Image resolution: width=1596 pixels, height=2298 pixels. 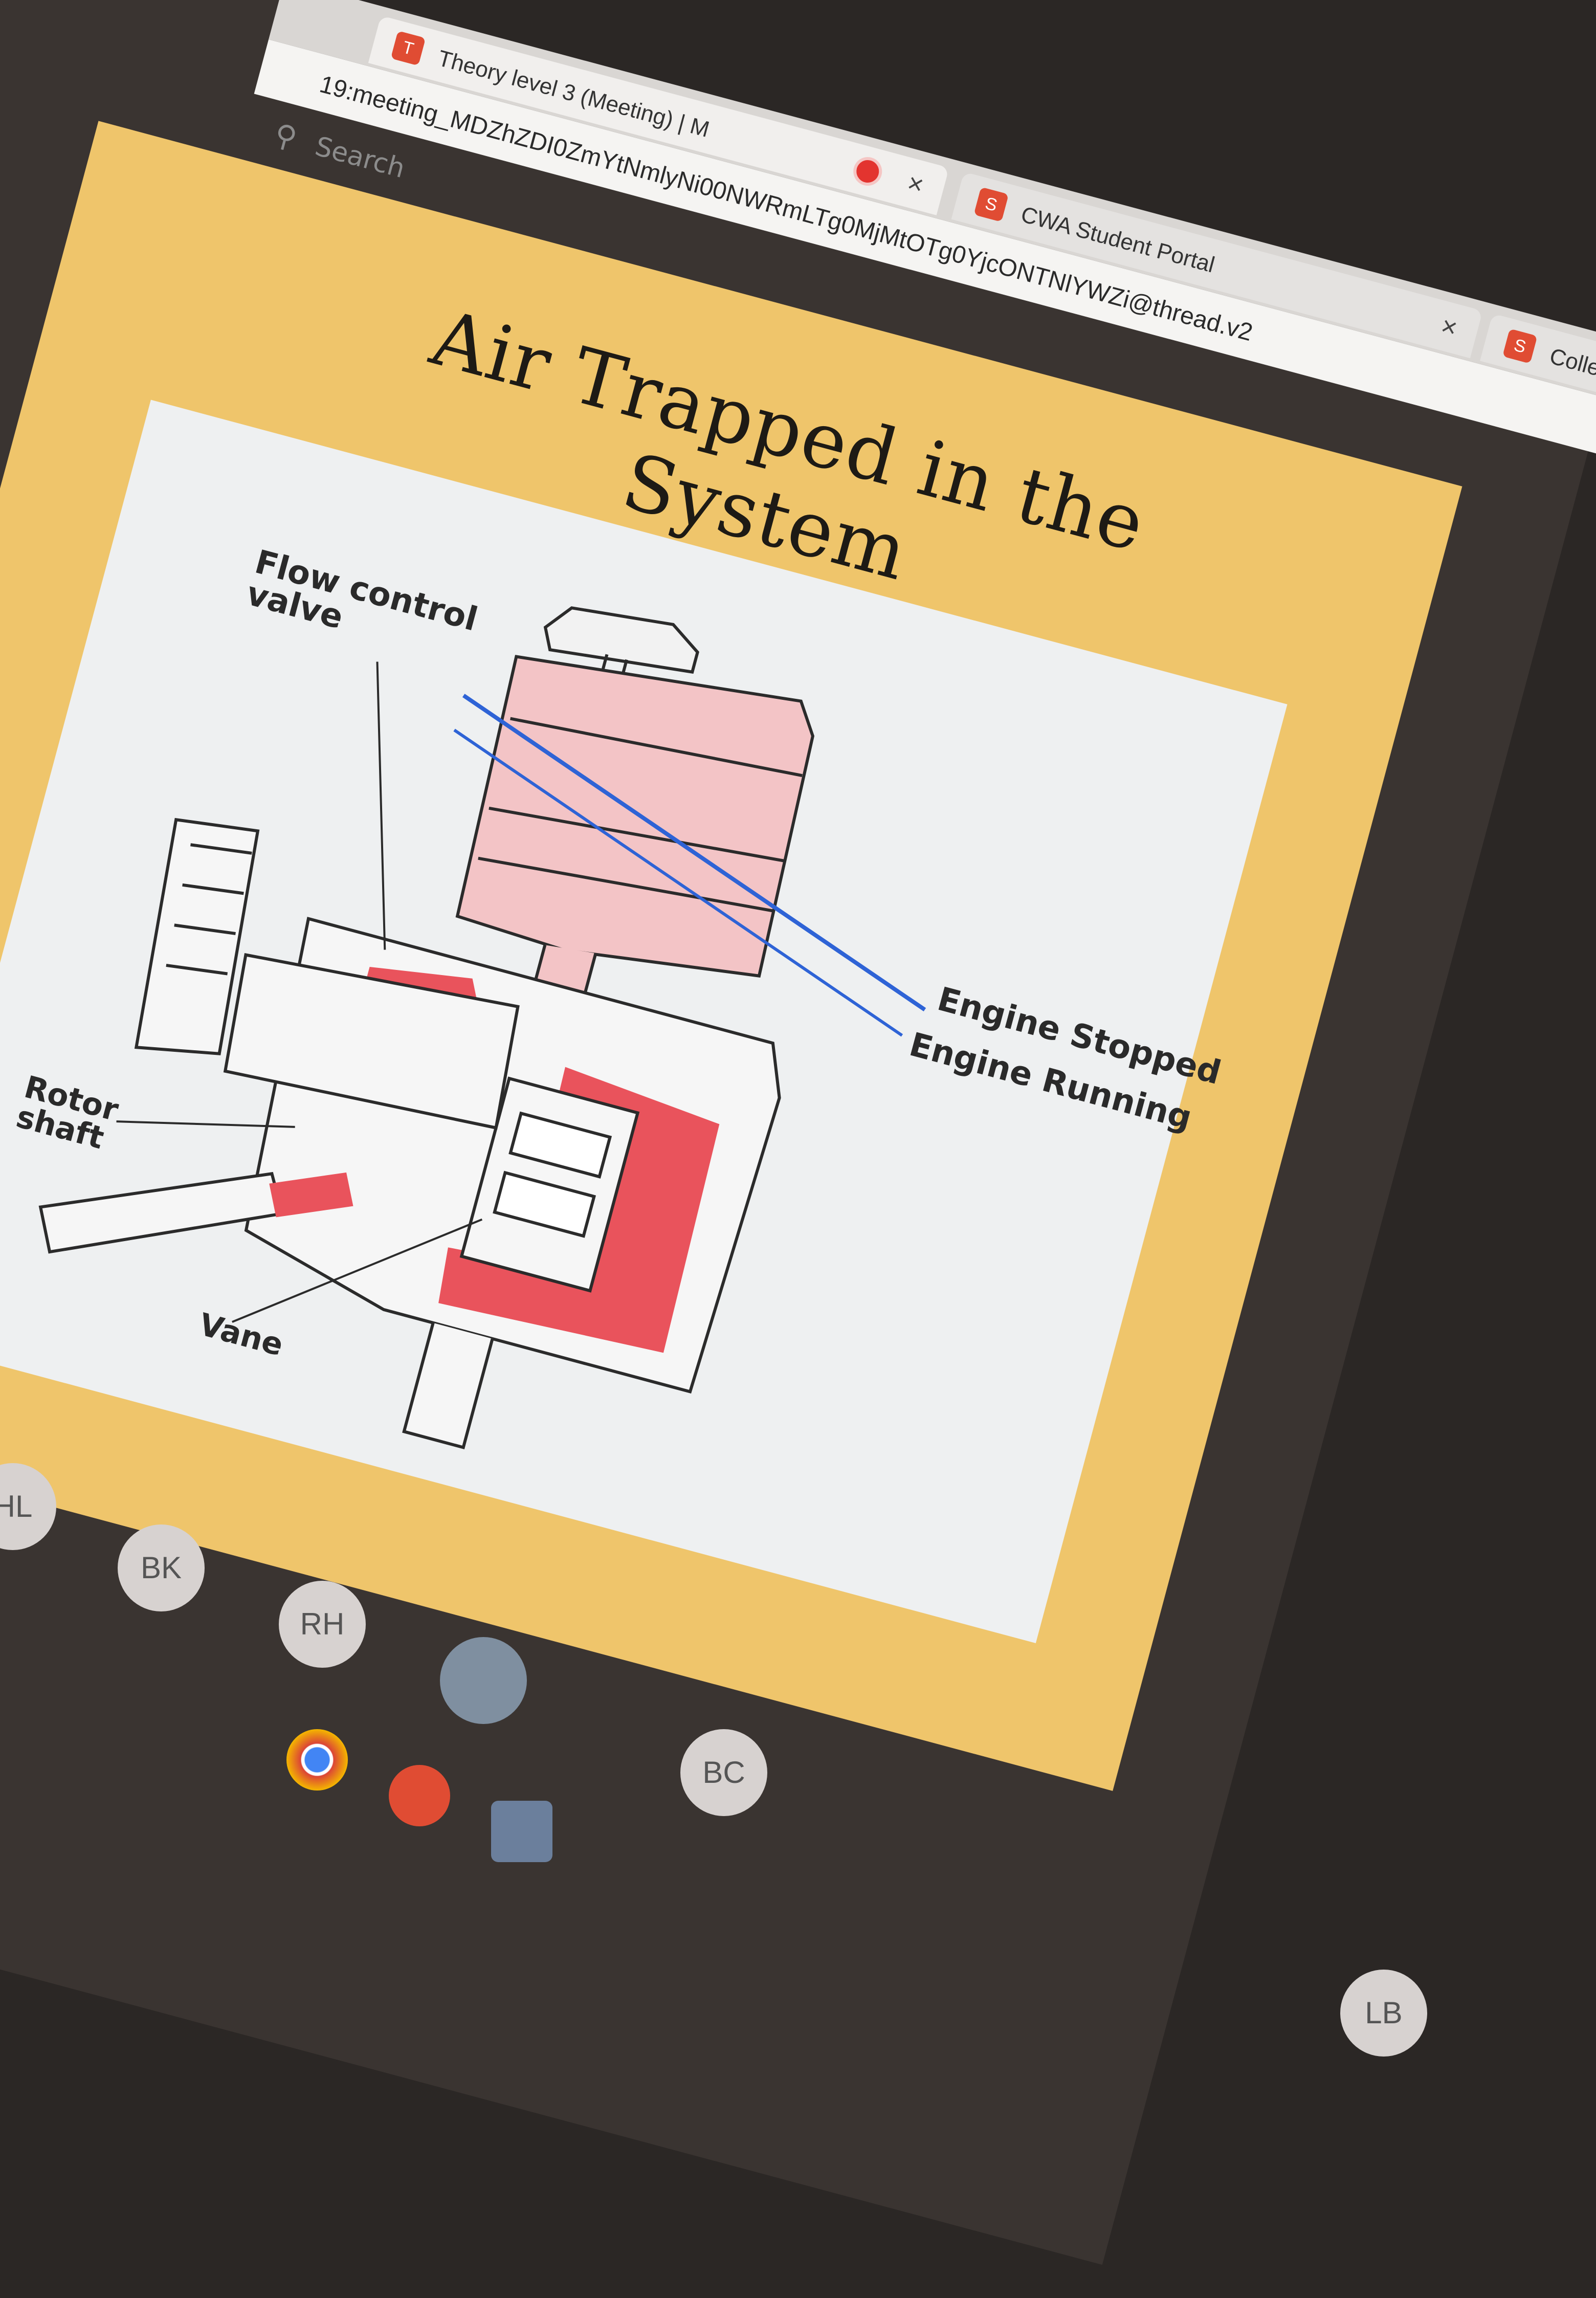 I want to click on app-window-icon, so click(x=521, y=1831).